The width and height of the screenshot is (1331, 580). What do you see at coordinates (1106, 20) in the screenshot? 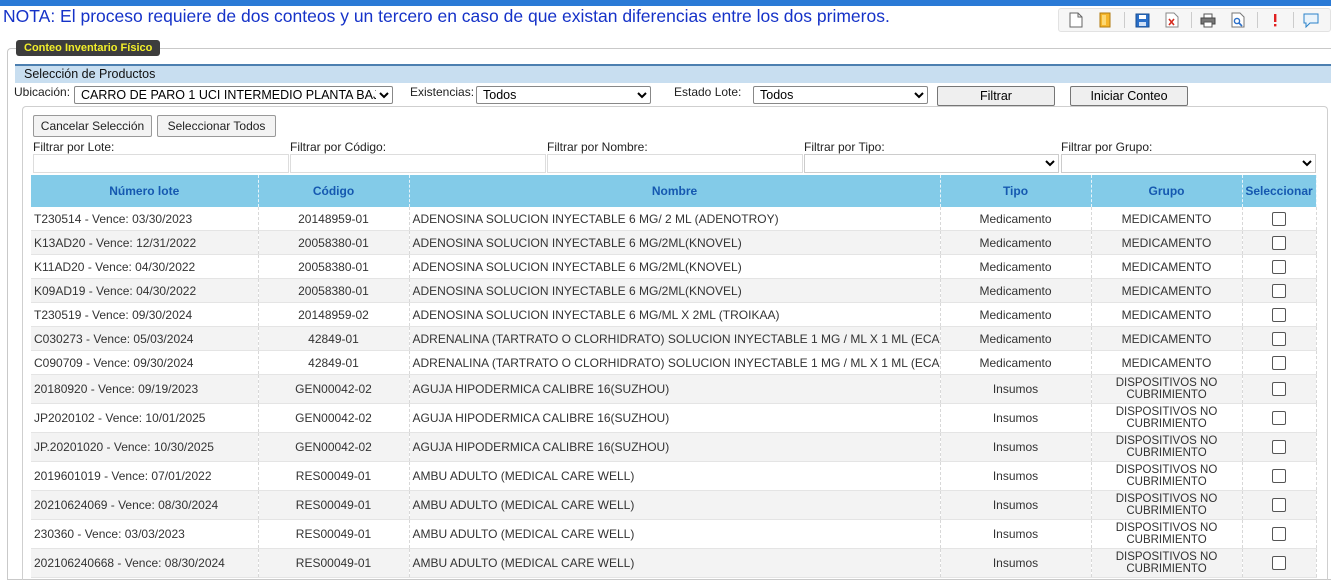
I see `open-folder-icon` at bounding box center [1106, 20].